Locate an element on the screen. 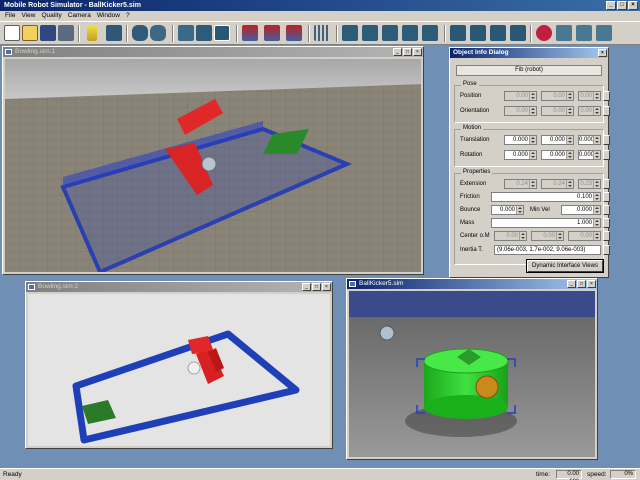 This screenshot has width=640, height=480. center-z-field: 0.00 is located at coordinates (584, 236).